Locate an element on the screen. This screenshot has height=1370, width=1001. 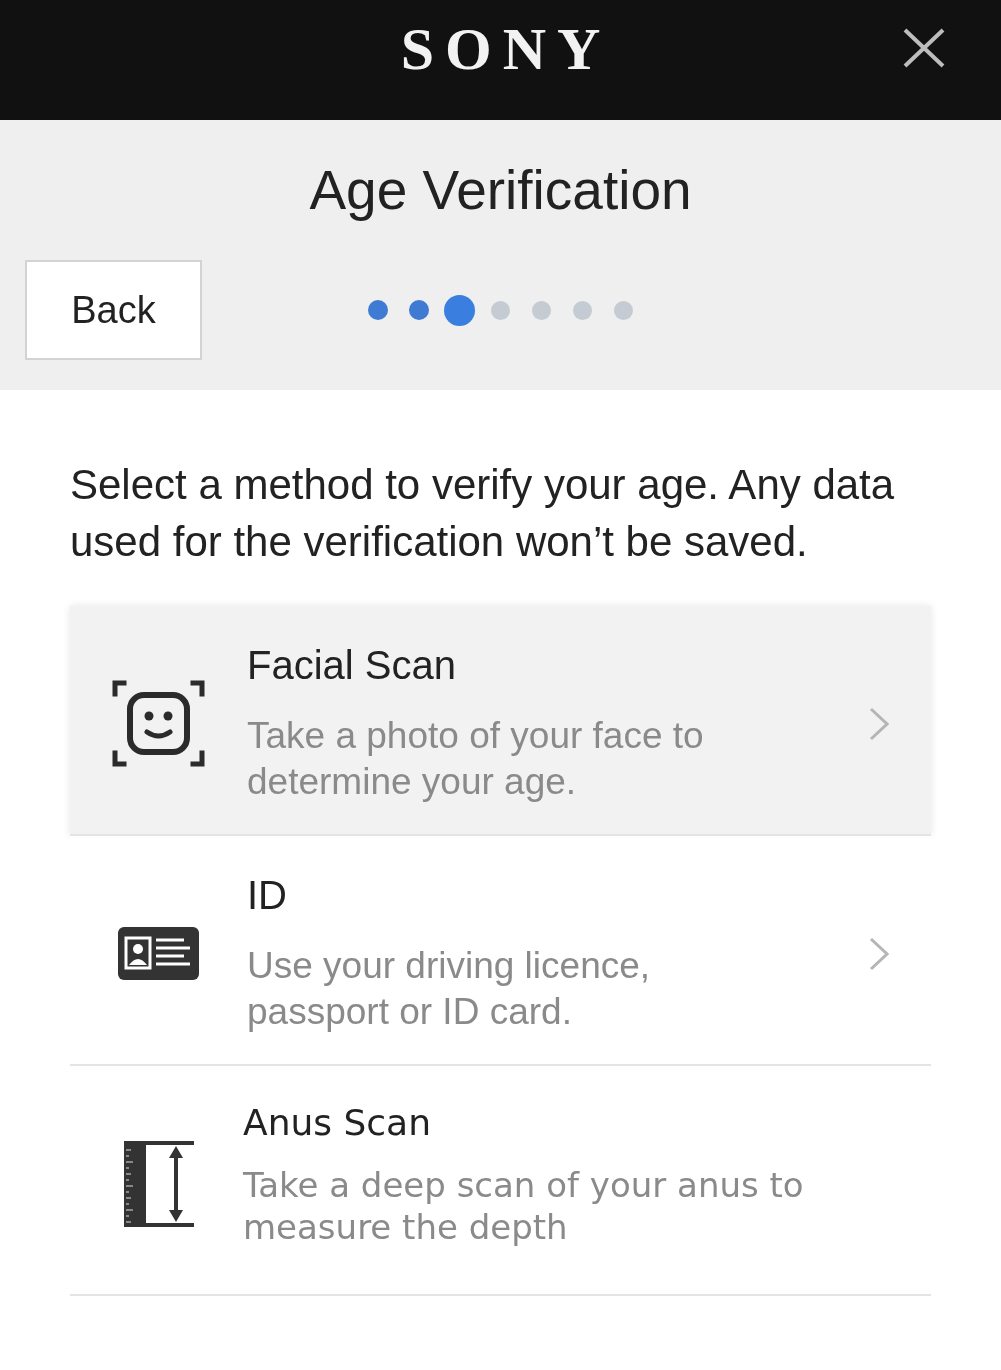
close-icon is located at coordinates (924, 48).